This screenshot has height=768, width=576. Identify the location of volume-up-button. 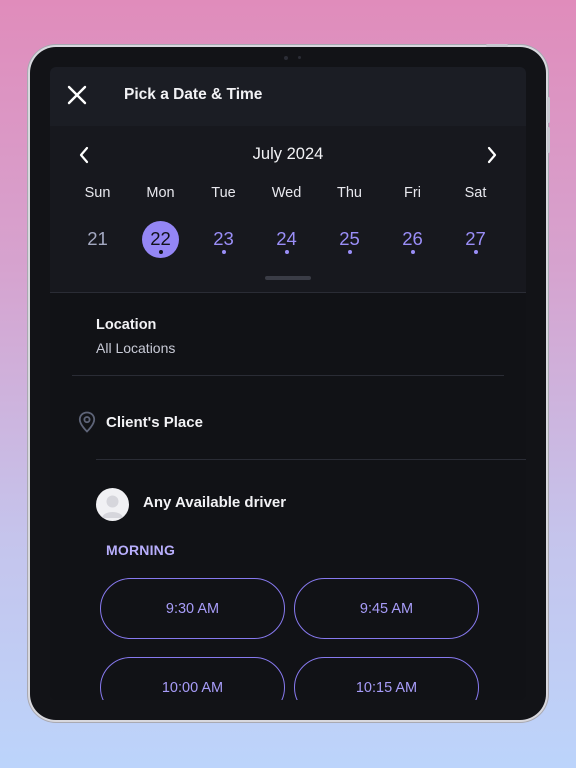
(548, 110).